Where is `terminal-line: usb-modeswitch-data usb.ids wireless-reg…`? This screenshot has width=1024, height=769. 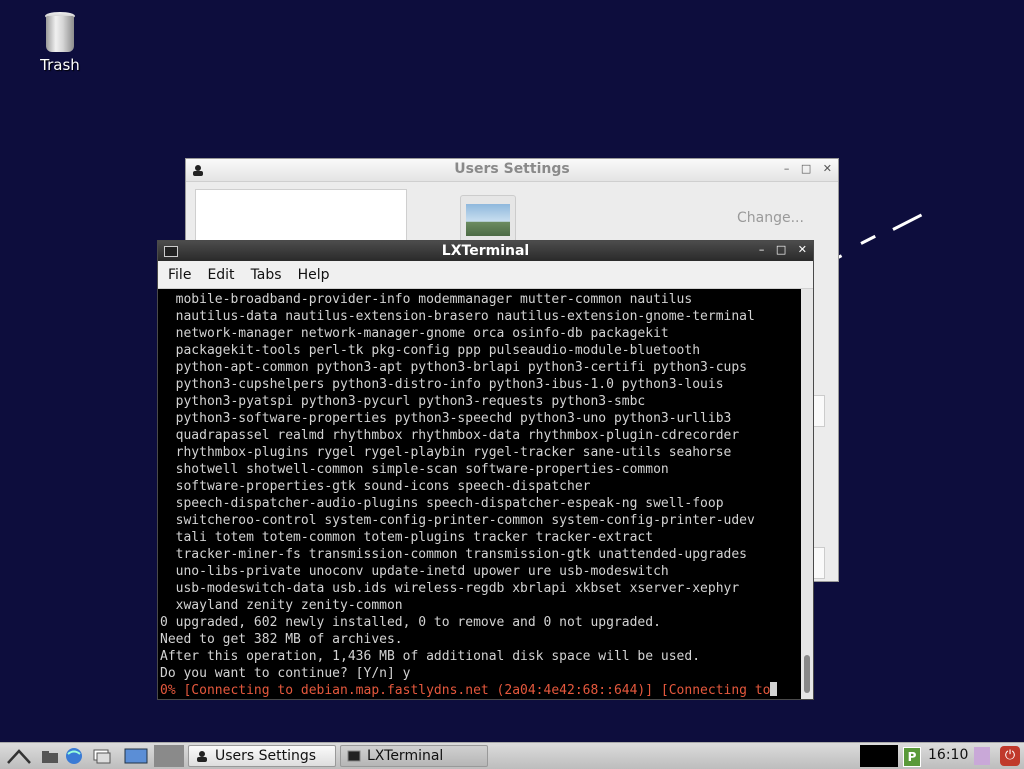
terminal-line: usb-modeswitch-data usb.ids wireless-reg… is located at coordinates (450, 588).